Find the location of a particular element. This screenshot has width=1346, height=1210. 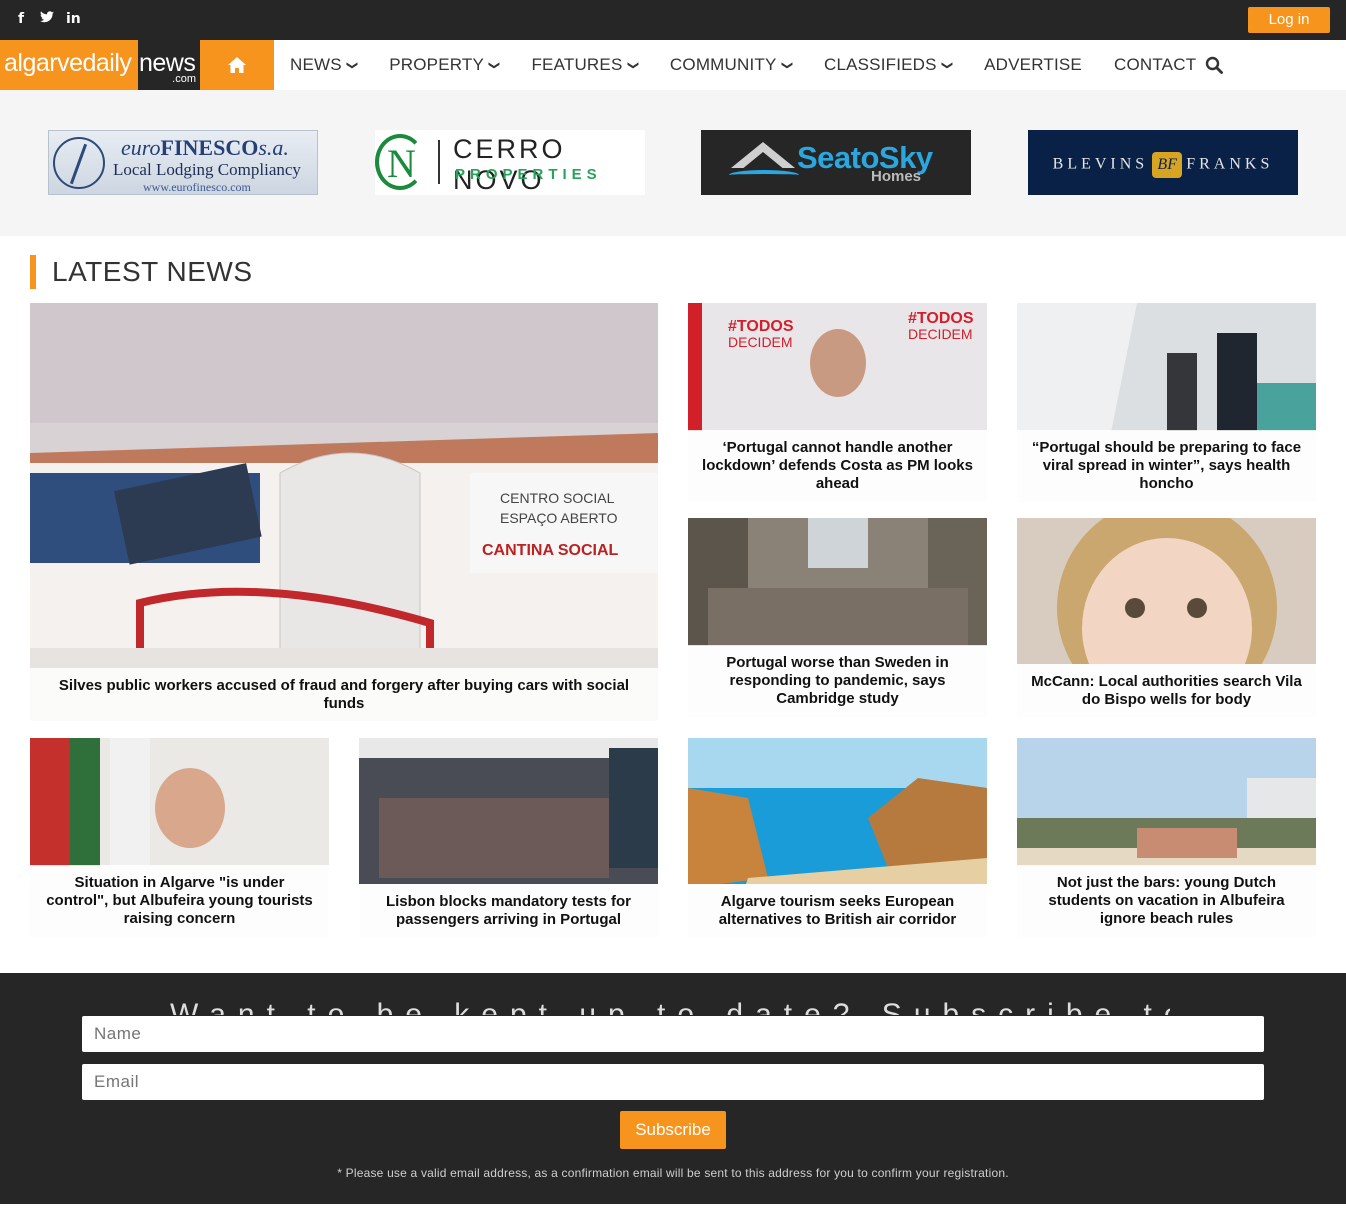

eurofinesco-url: www.eurofinesco.com is located at coordinates (197, 187).